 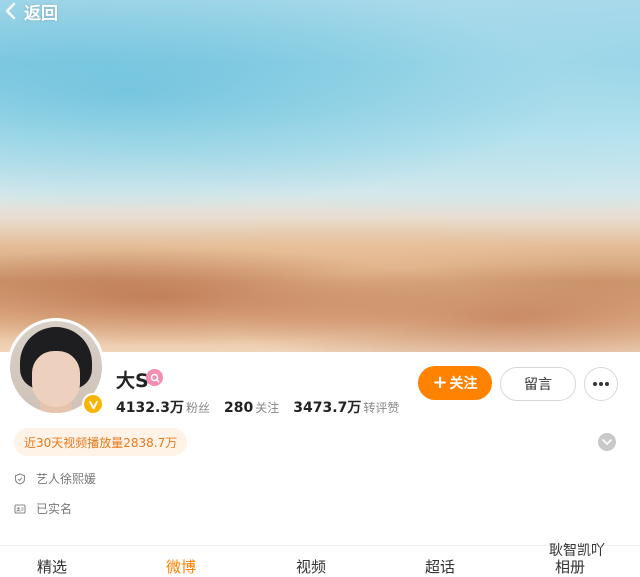 What do you see at coordinates (20, 508) in the screenshot?
I see `id-card-icon` at bounding box center [20, 508].